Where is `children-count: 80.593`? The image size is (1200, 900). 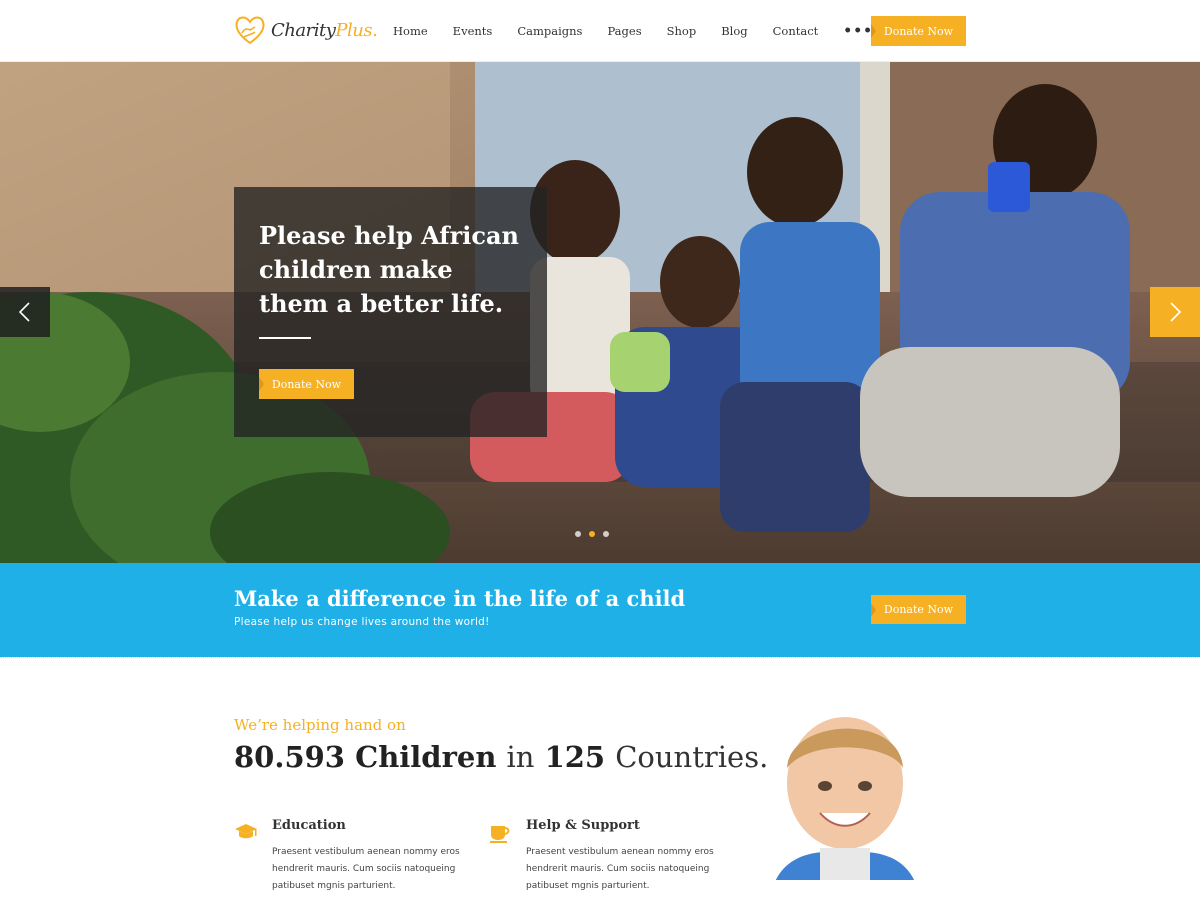 children-count: 80.593 is located at coordinates (289, 757).